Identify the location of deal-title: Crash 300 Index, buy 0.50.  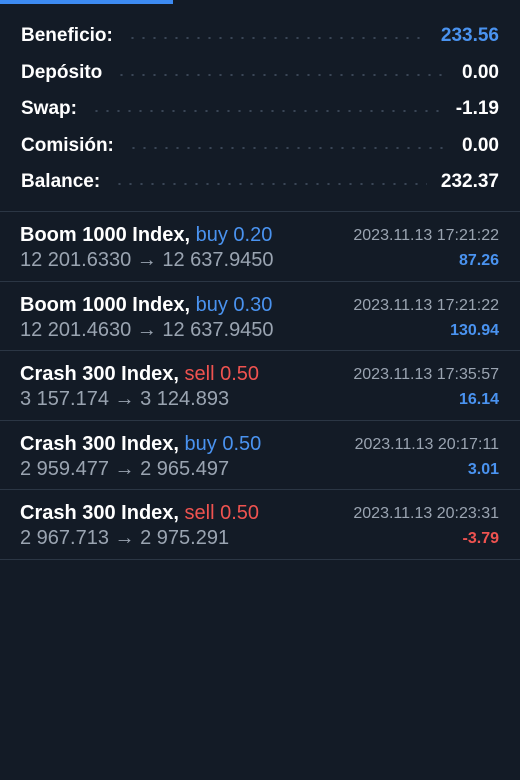
(140, 444).